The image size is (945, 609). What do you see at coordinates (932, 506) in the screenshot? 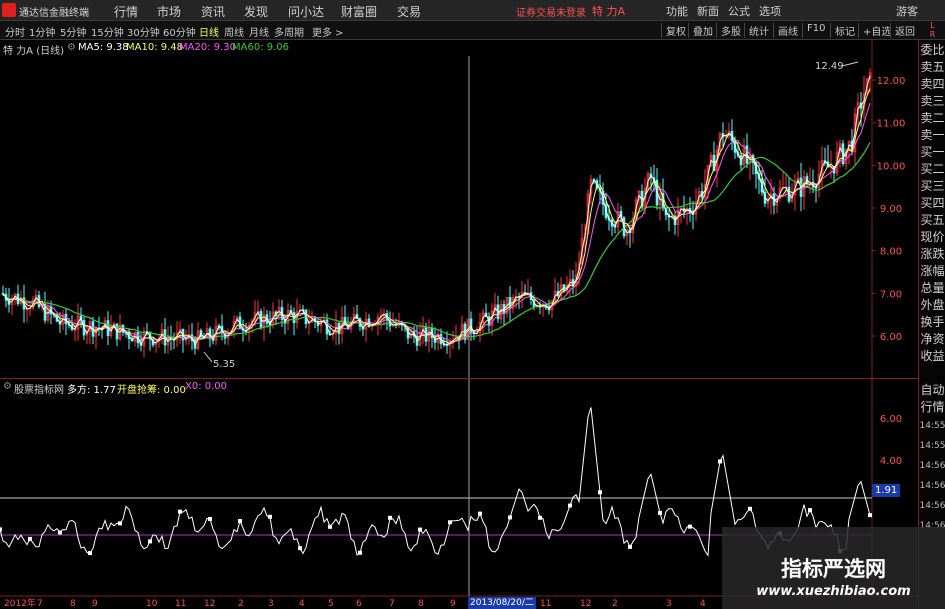
I see `side-item-25: 14:56` at bounding box center [932, 506].